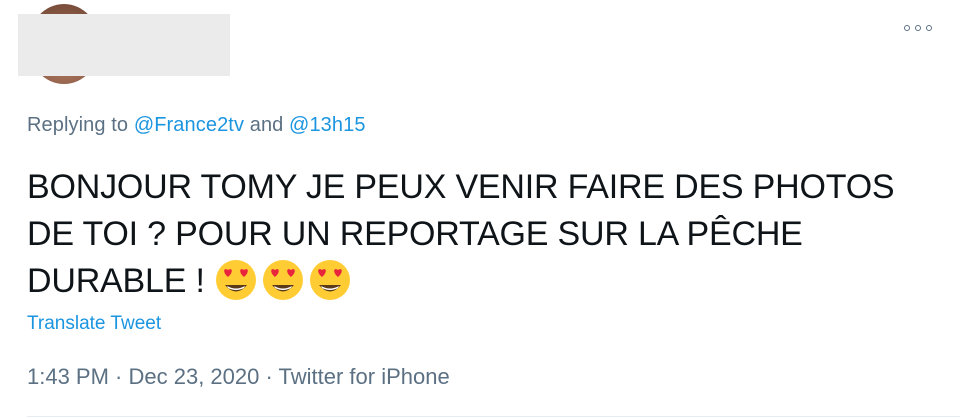  I want to click on tweet-source: Twitter for iPhone, so click(364, 376).